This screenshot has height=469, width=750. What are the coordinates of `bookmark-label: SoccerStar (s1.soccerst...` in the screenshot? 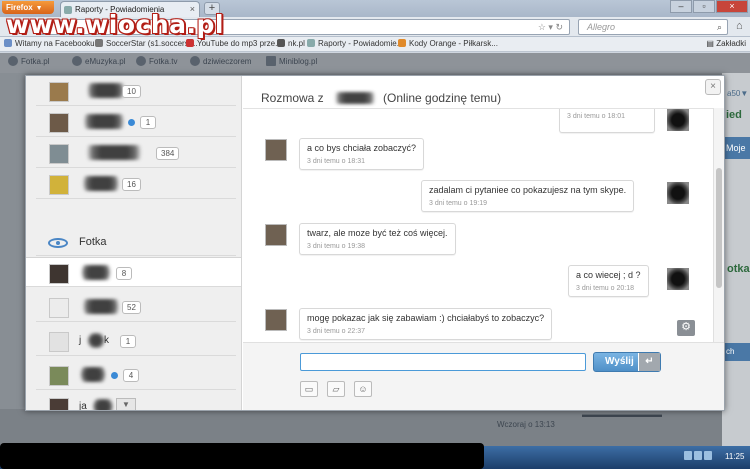 It's located at (152, 43).